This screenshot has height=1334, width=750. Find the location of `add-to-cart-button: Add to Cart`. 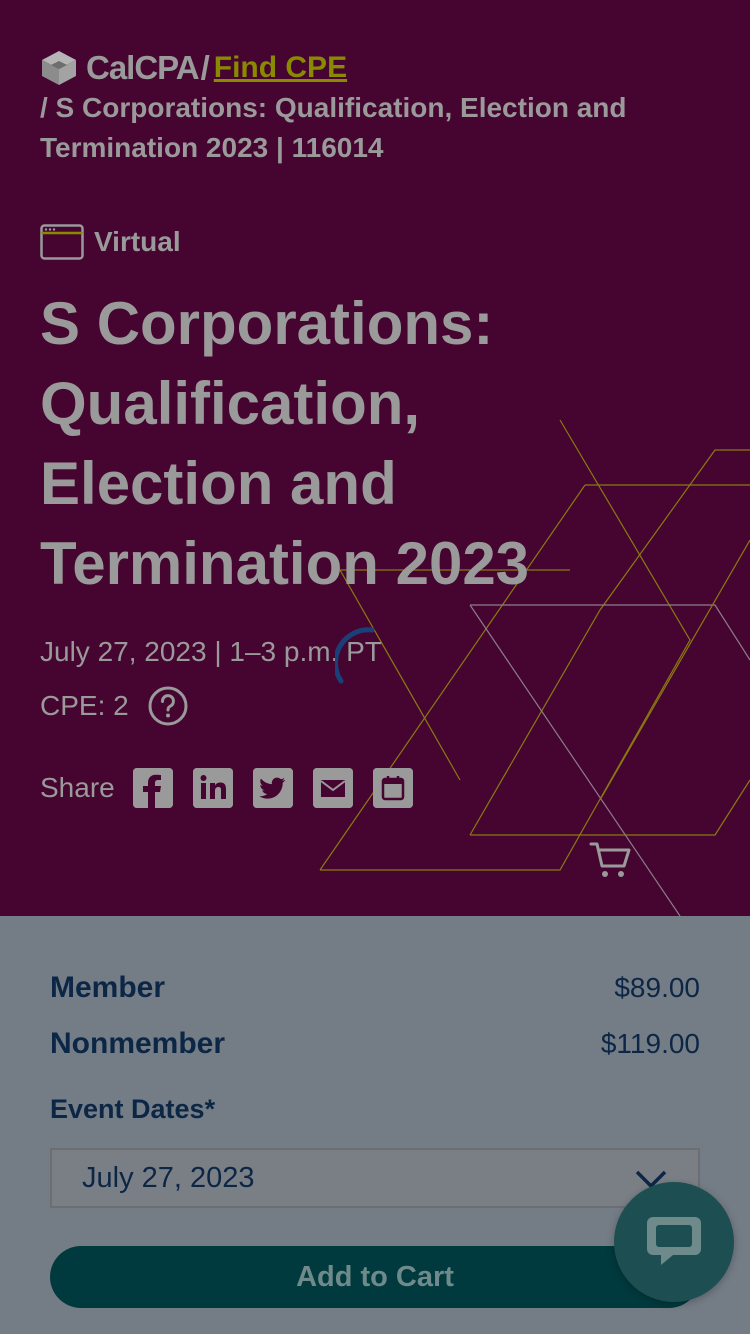

add-to-cart-button: Add to Cart is located at coordinates (375, 1277).